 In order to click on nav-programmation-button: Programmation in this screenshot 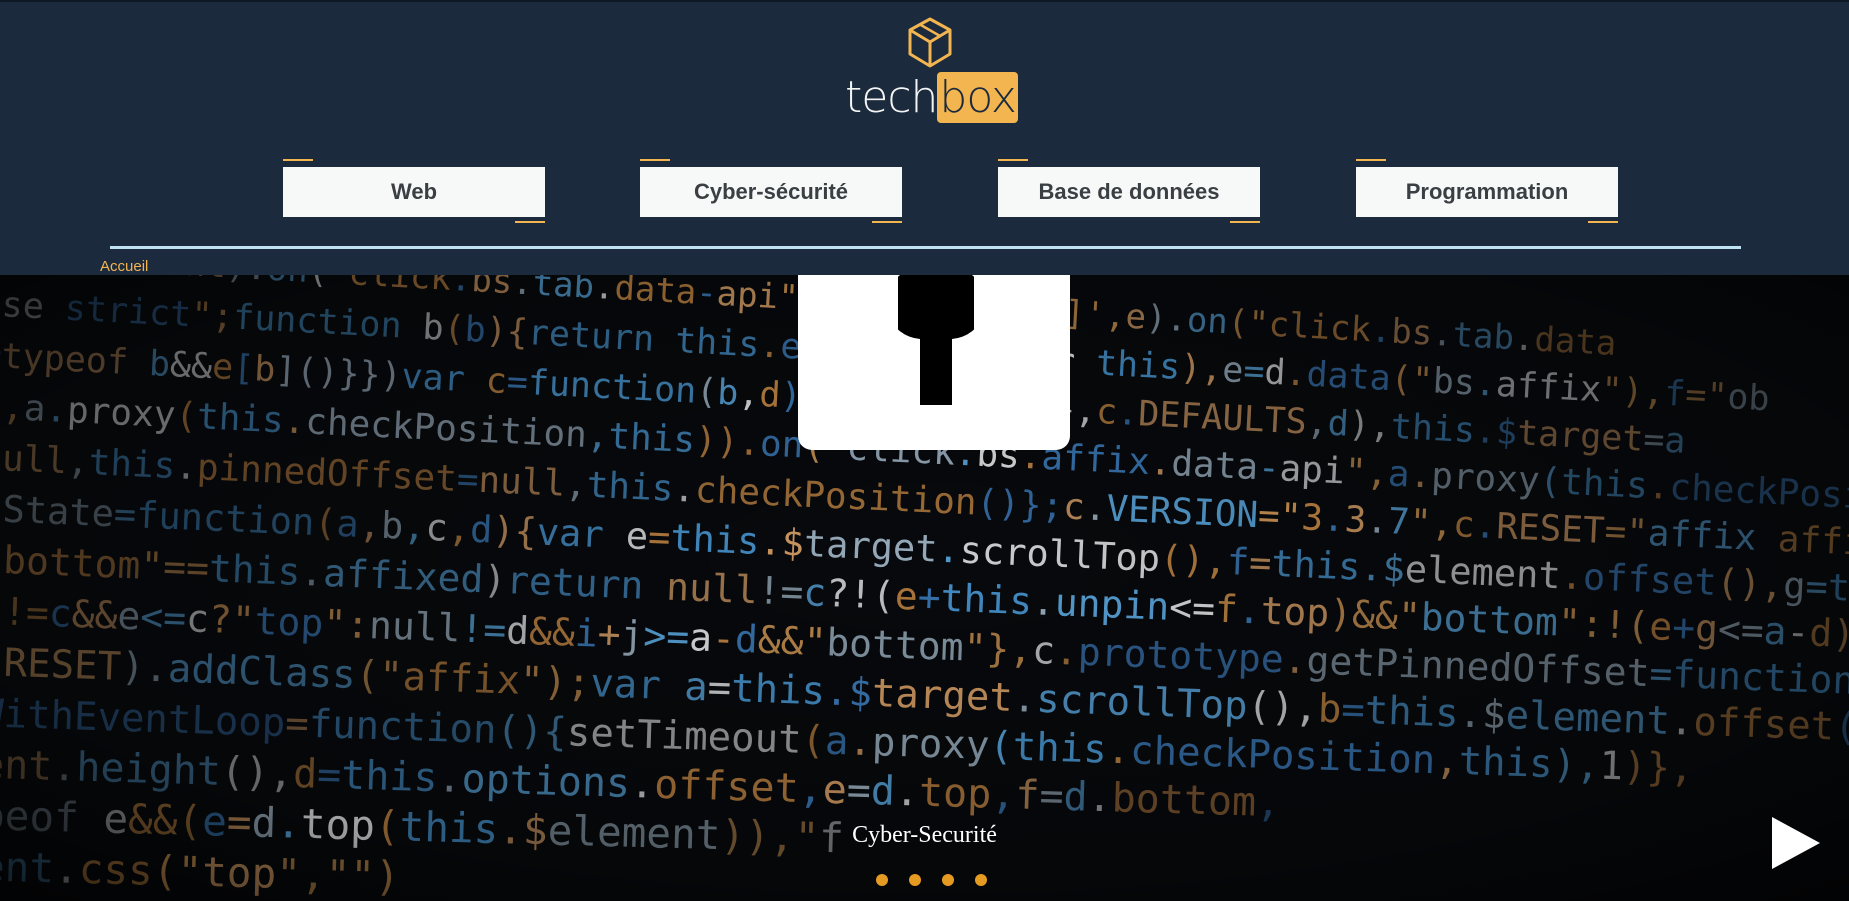, I will do `click(1487, 191)`.